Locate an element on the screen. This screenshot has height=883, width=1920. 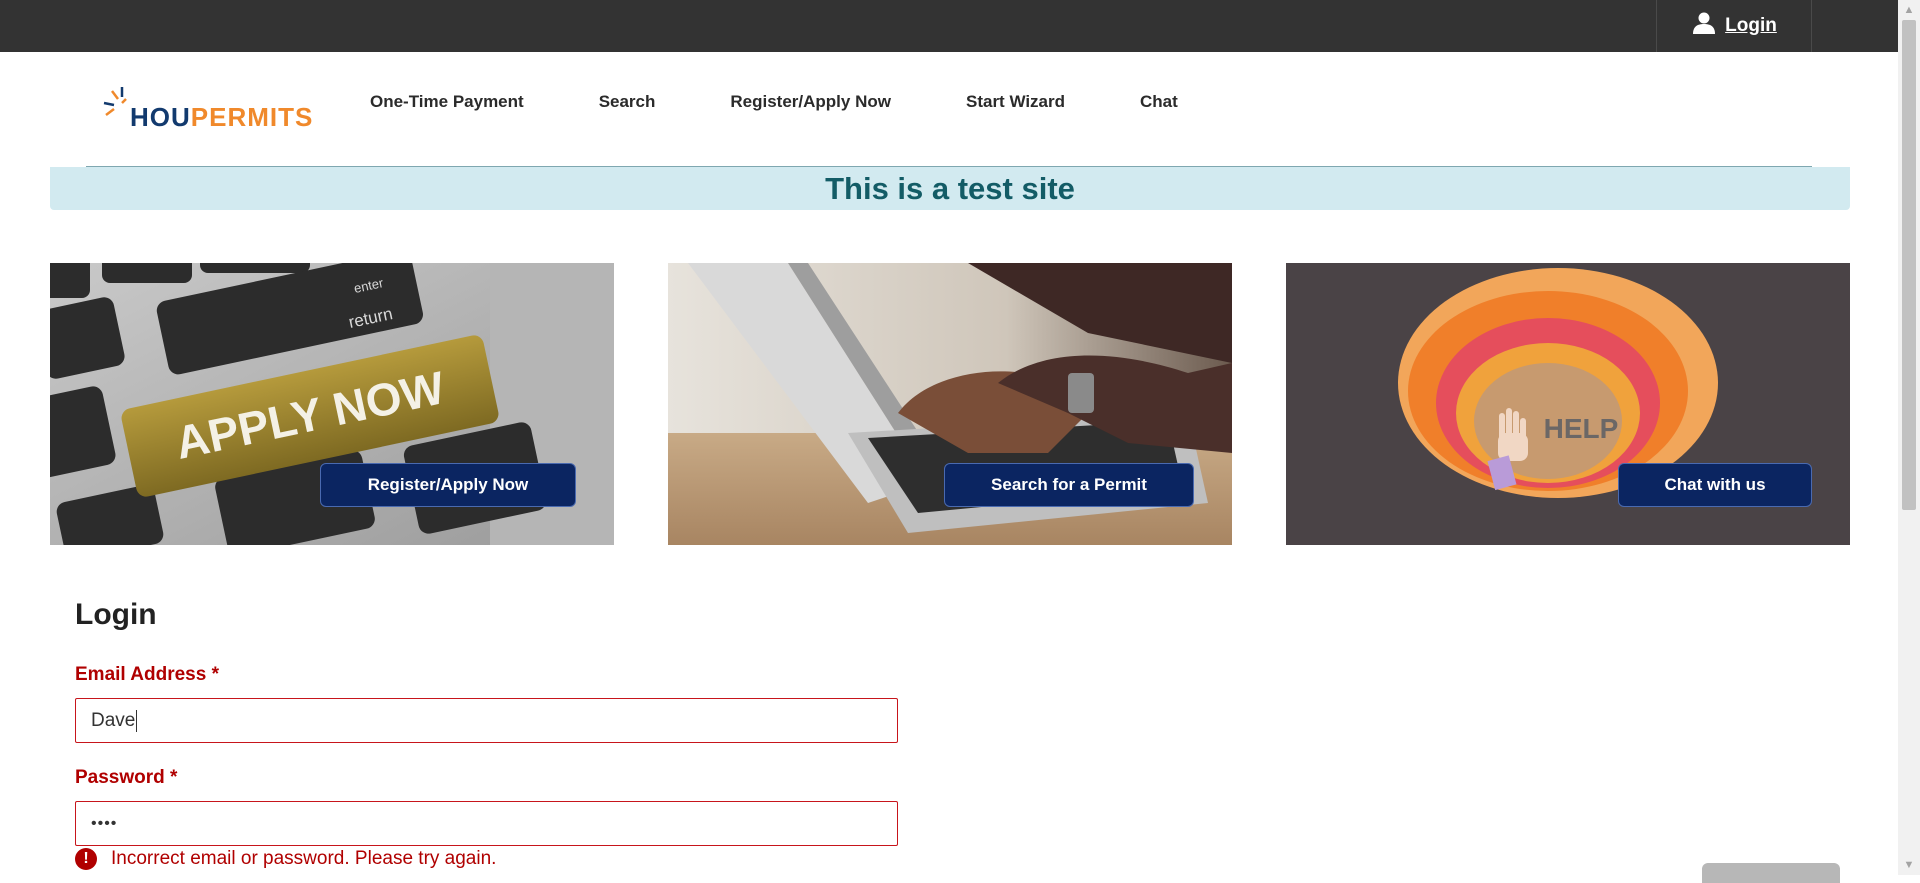
partially-visible-button is located at coordinates (1771, 873).